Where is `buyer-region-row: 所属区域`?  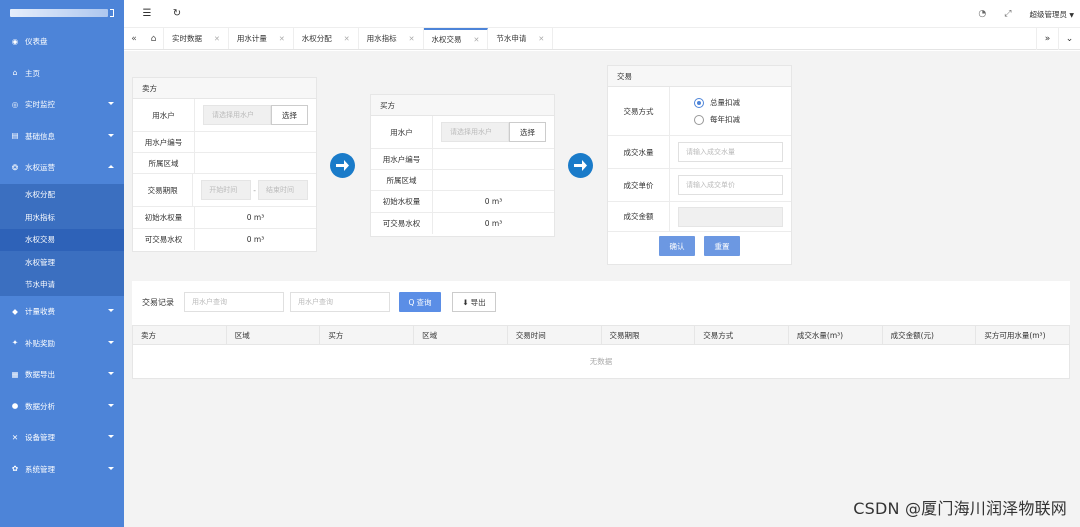
buyer-region-row: 所属区域 is located at coordinates (462, 180).